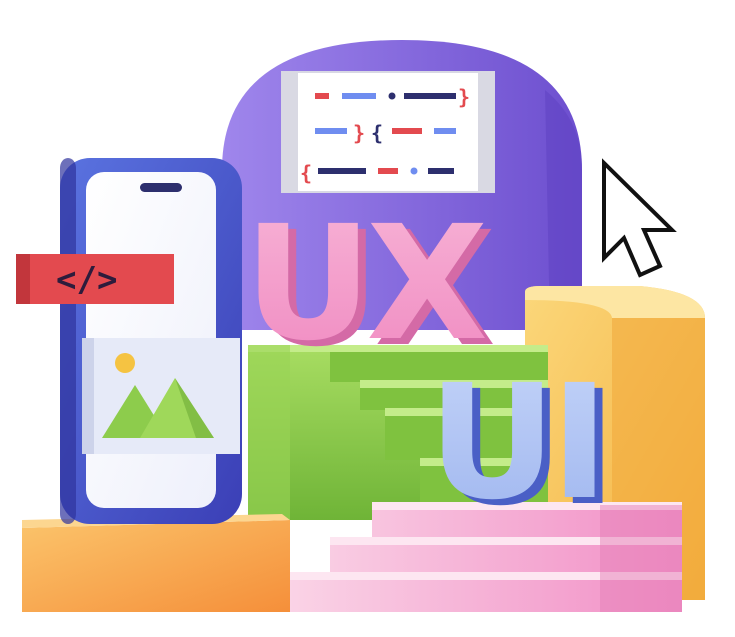  I want to click on image-card, so click(161, 396).